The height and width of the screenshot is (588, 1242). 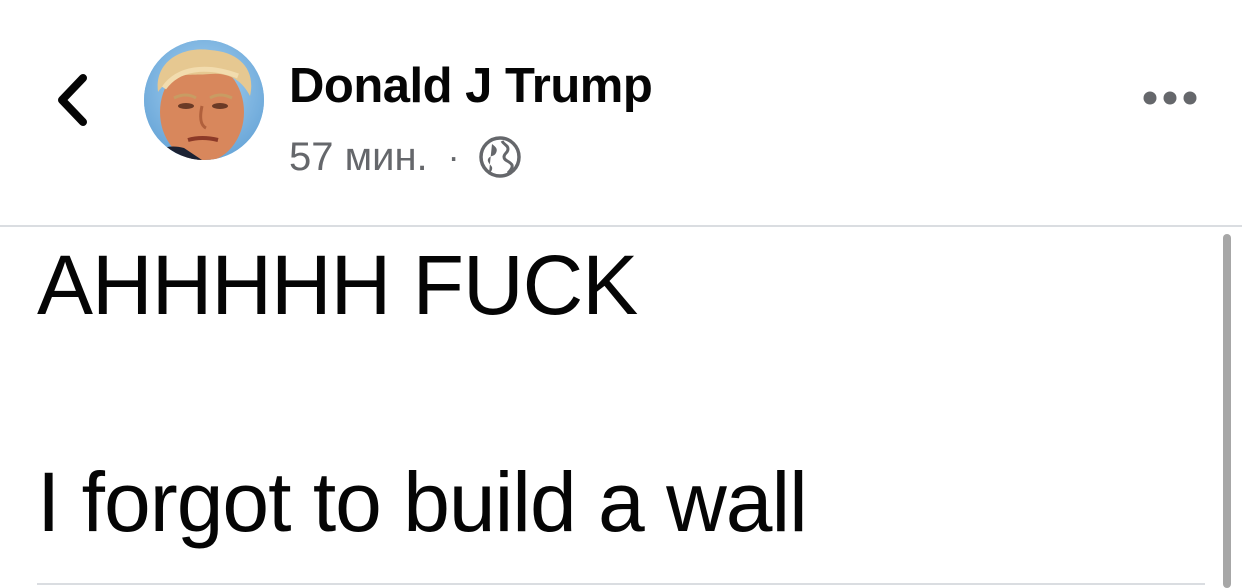 I want to click on back-button, so click(x=72, y=100).